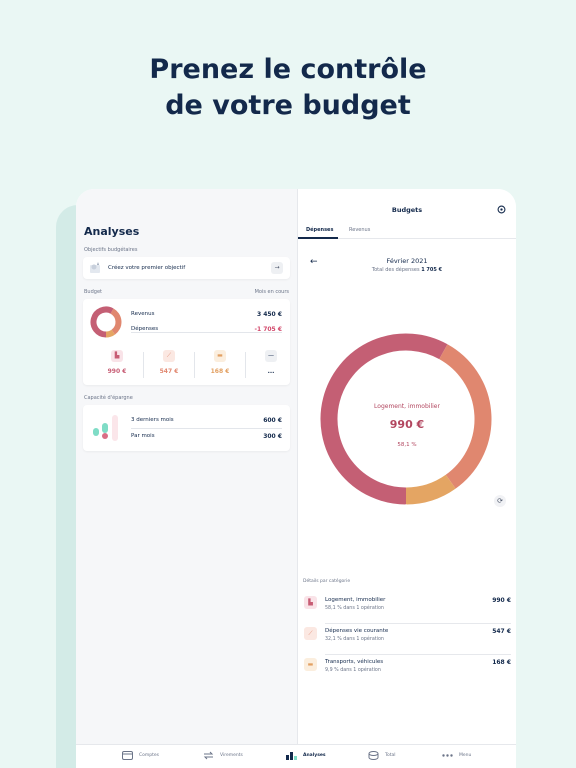 This screenshot has width=576, height=768. I want to click on active-tab-indicator, so click(318, 238).